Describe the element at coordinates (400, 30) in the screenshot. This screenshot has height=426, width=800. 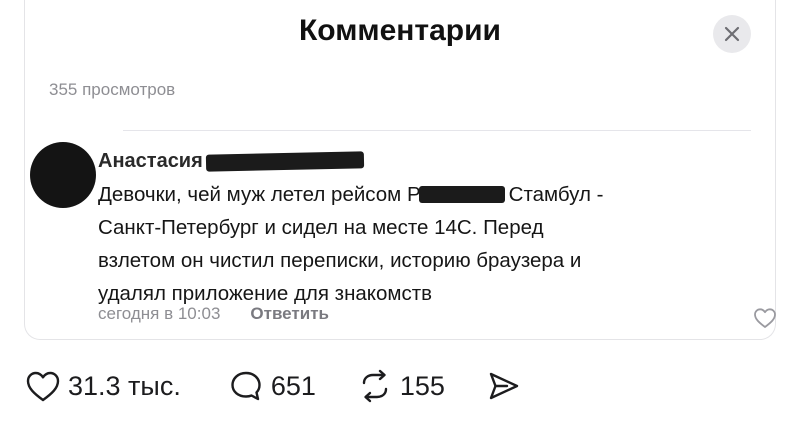
I see `sheet-title: Комментарии` at that location.